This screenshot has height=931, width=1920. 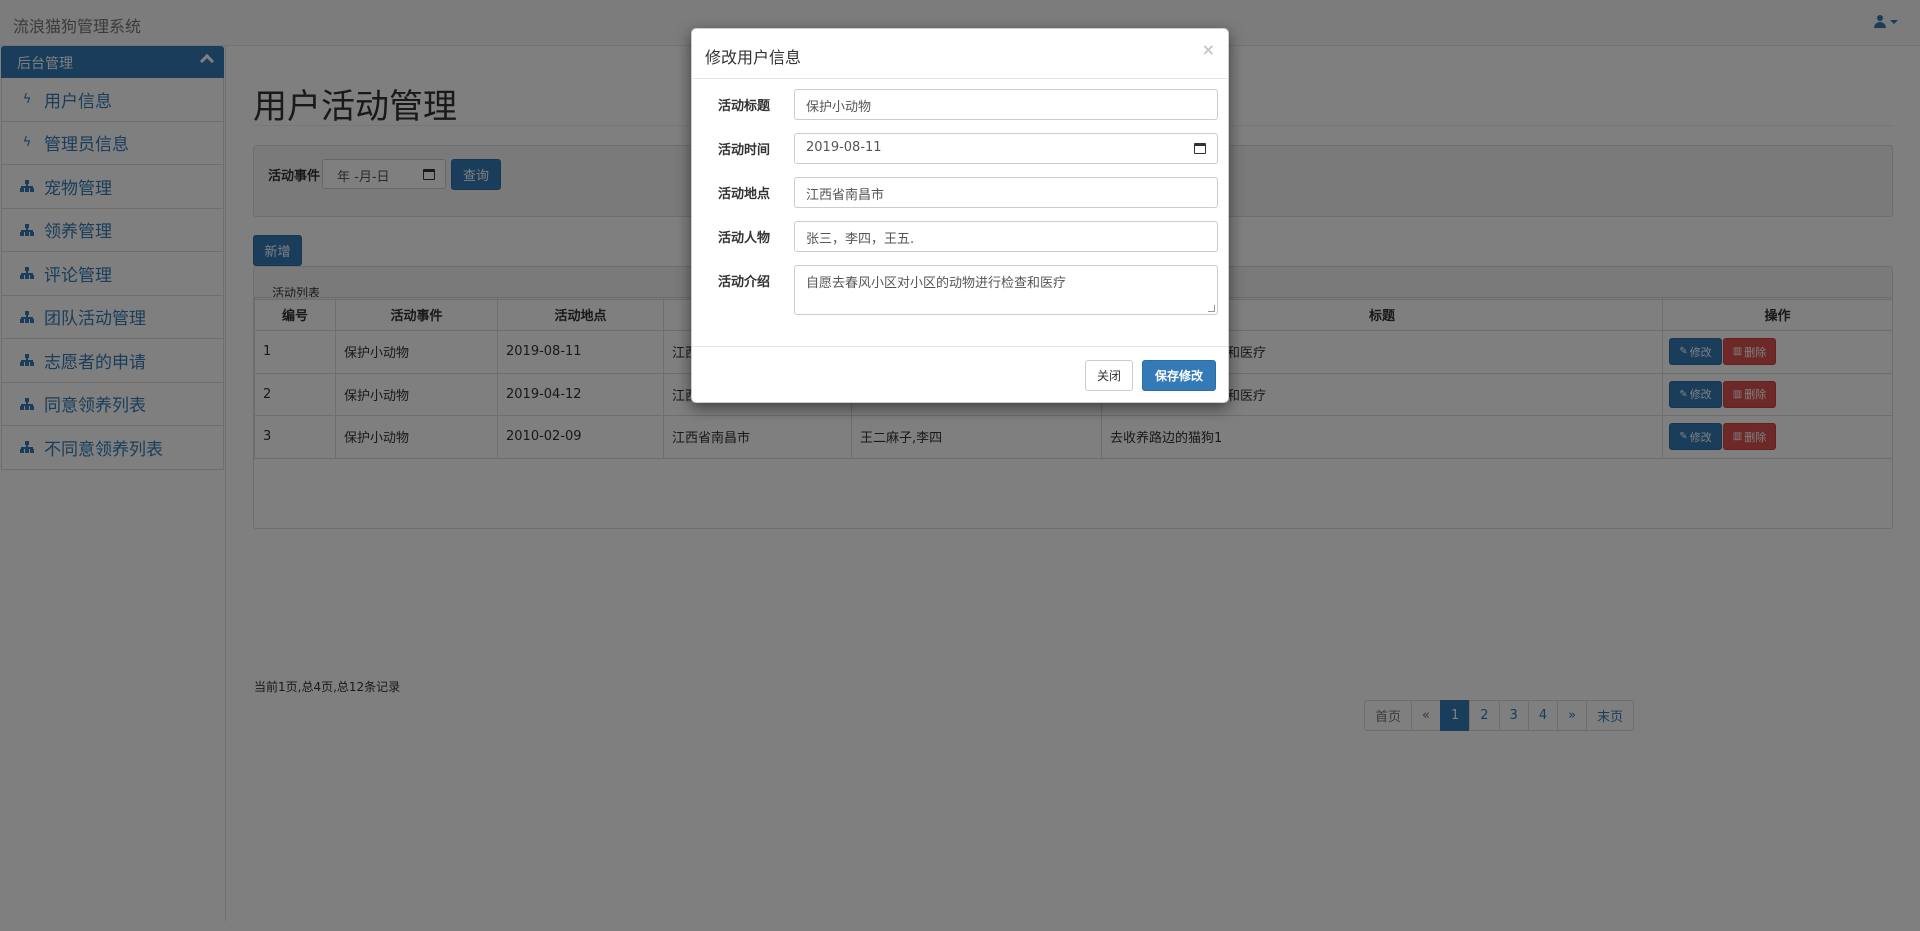 I want to click on field-input: 保护小动物, so click(x=1006, y=104).